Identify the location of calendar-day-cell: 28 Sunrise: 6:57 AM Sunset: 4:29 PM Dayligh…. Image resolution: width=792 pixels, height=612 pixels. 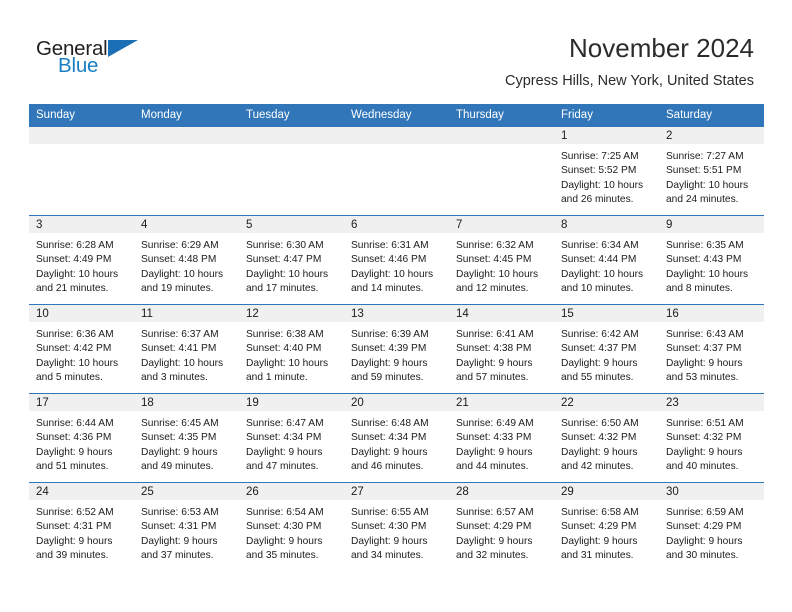
(501, 526).